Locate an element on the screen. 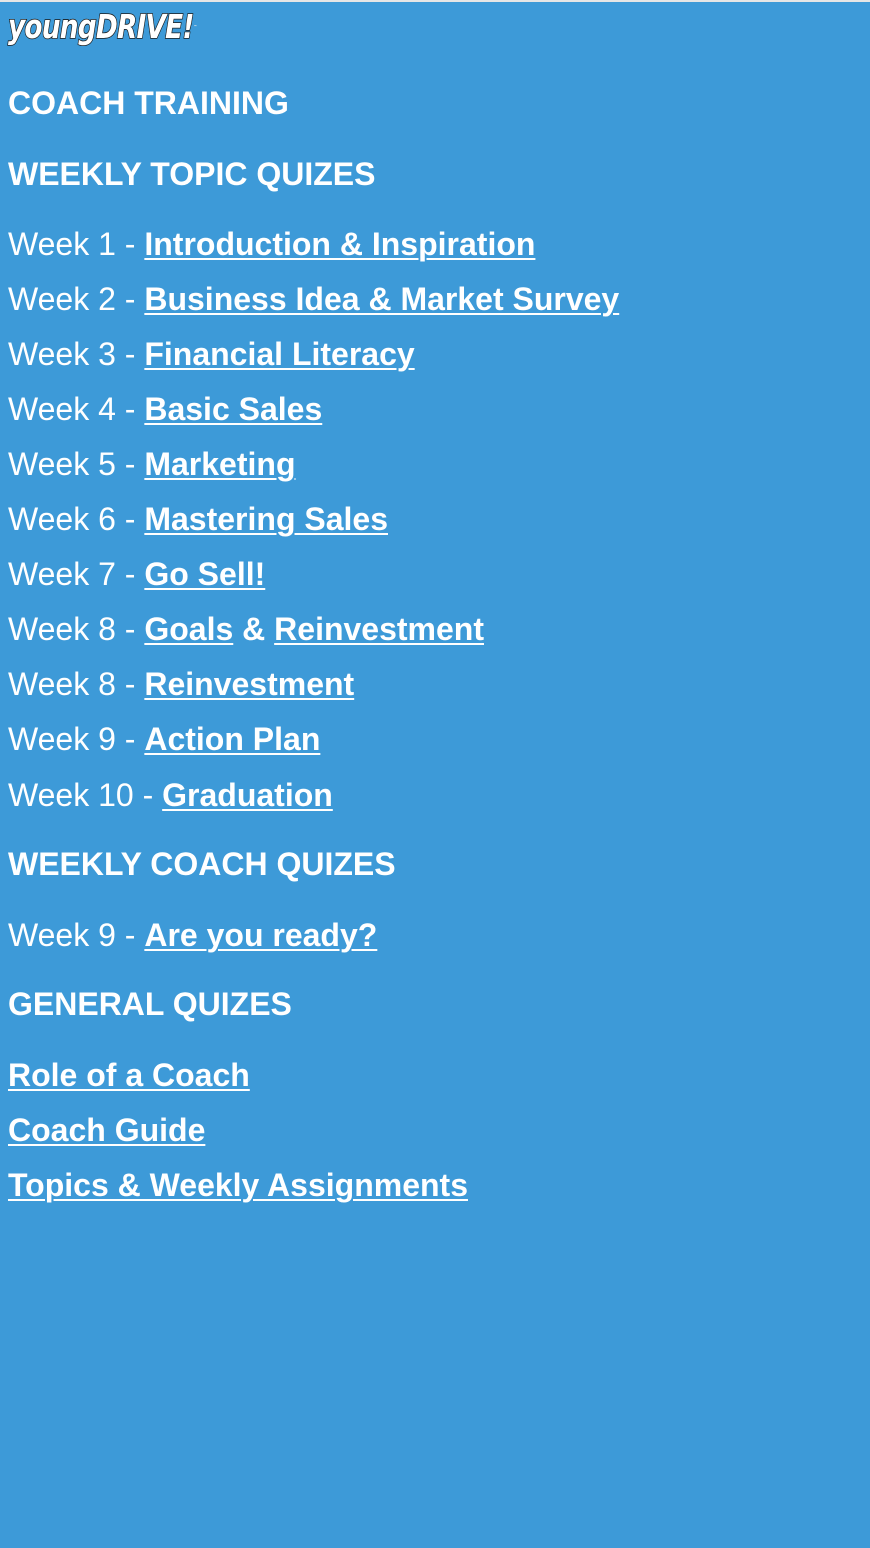 This screenshot has width=870, height=1548. quiz-link-basic-sales: Basic Sales is located at coordinates (233, 409).